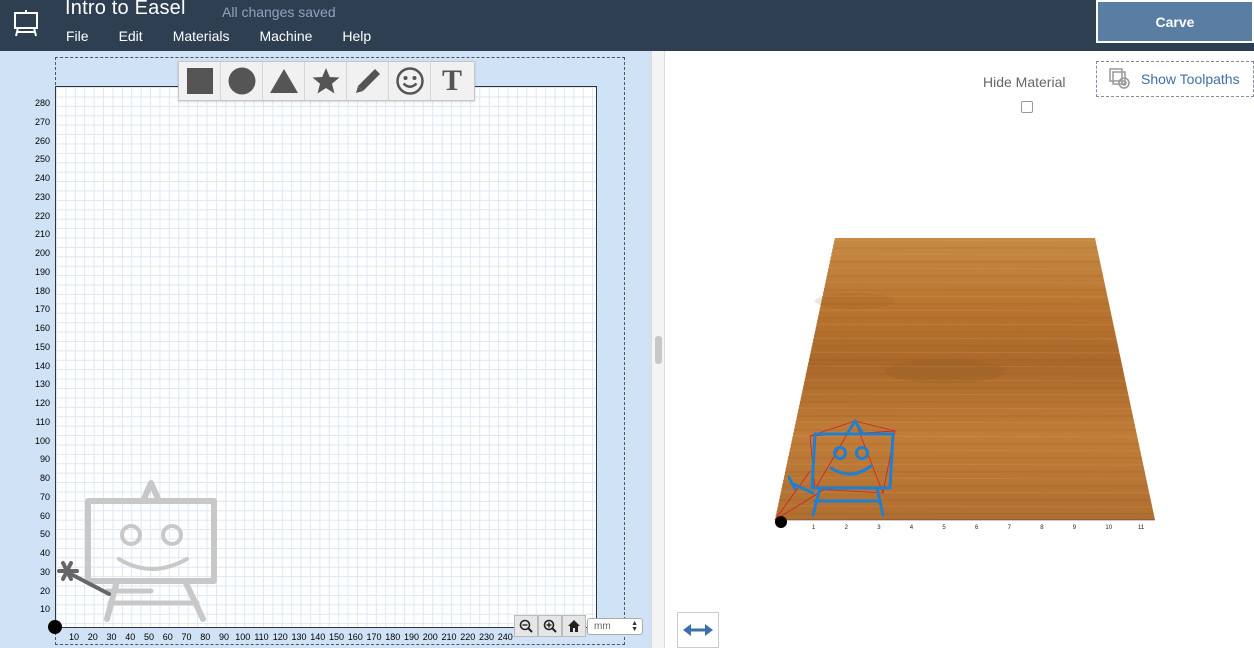 The width and height of the screenshot is (1254, 648). Describe the element at coordinates (44, 515) in the screenshot. I see `y-tick-label: 60` at that location.